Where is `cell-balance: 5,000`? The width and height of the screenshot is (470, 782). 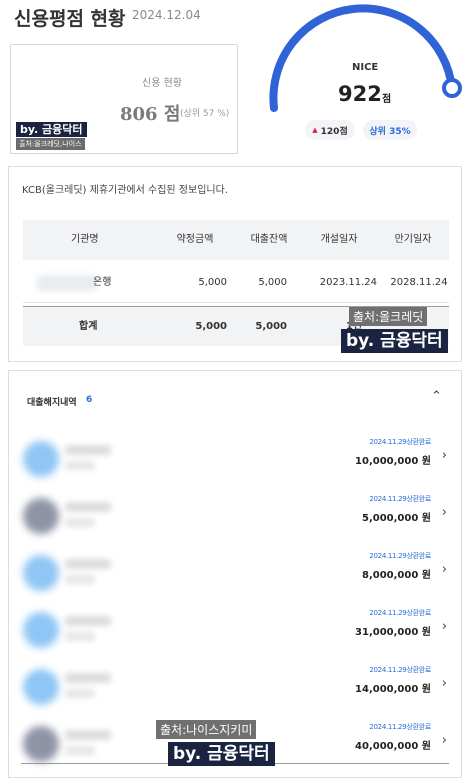 cell-balance: 5,000 is located at coordinates (272, 282).